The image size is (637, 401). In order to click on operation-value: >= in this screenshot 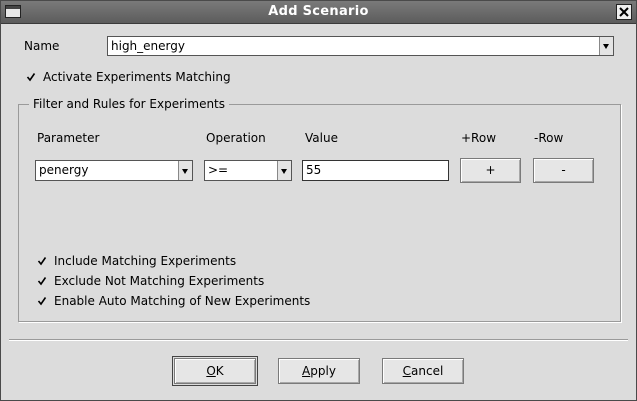, I will do `click(218, 170)`.